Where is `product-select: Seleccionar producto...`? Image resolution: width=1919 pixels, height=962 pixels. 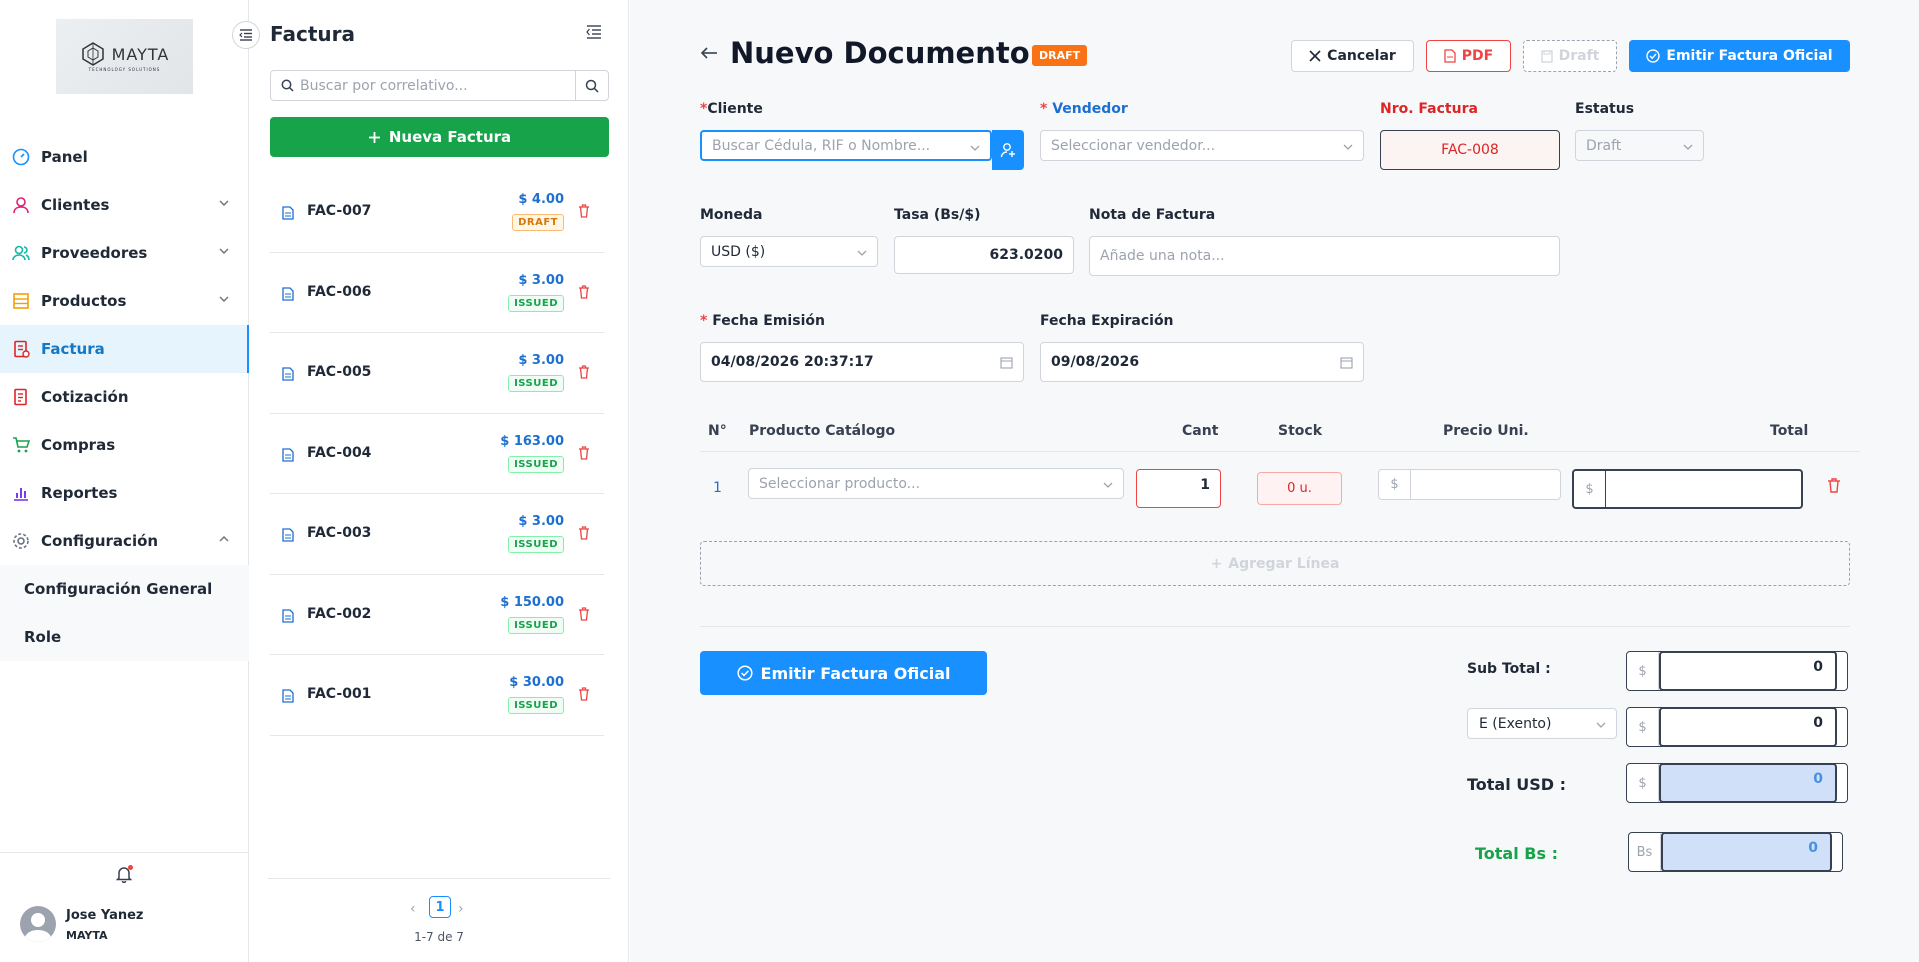
product-select: Seleccionar producto... is located at coordinates (936, 483).